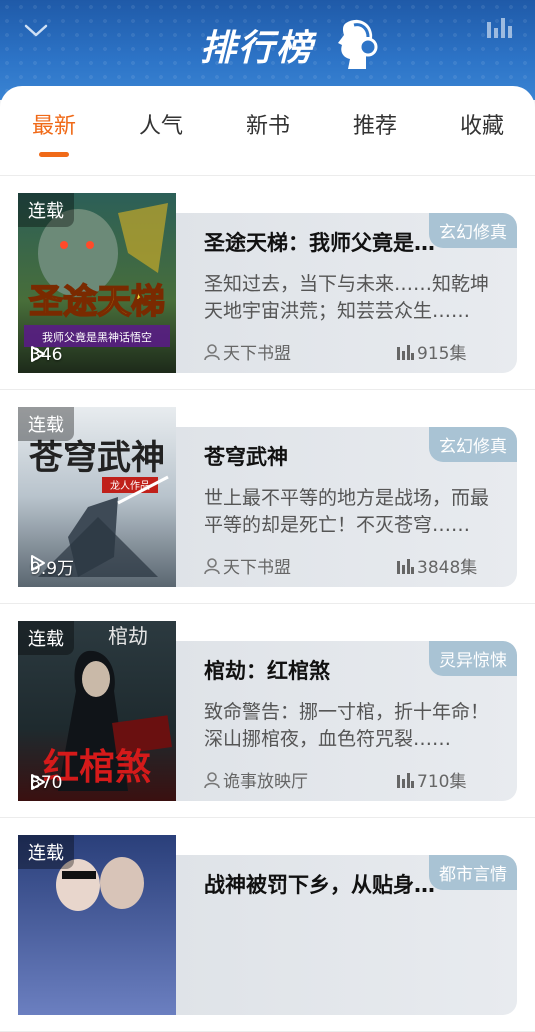  I want to click on play-count: 346, so click(46, 355).